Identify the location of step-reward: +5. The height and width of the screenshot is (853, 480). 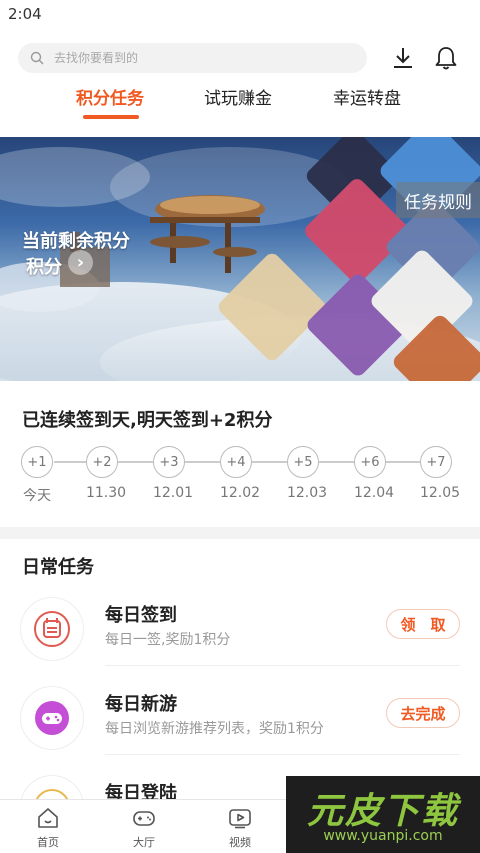
(303, 462).